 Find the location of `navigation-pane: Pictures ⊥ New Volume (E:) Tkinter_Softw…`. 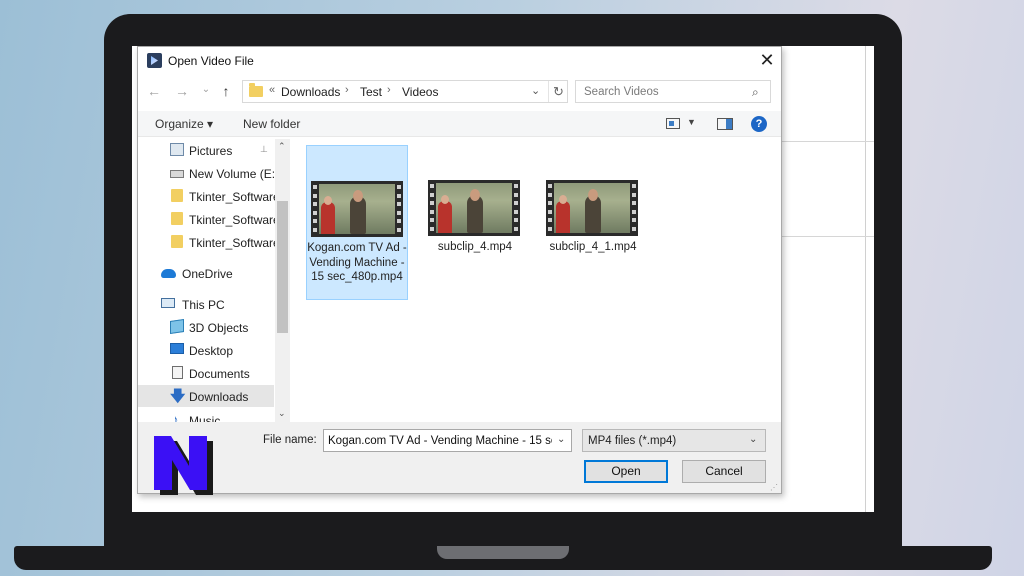

navigation-pane: Pictures ⊥ New Volume (E:) Tkinter_Softw… is located at coordinates (214, 280).